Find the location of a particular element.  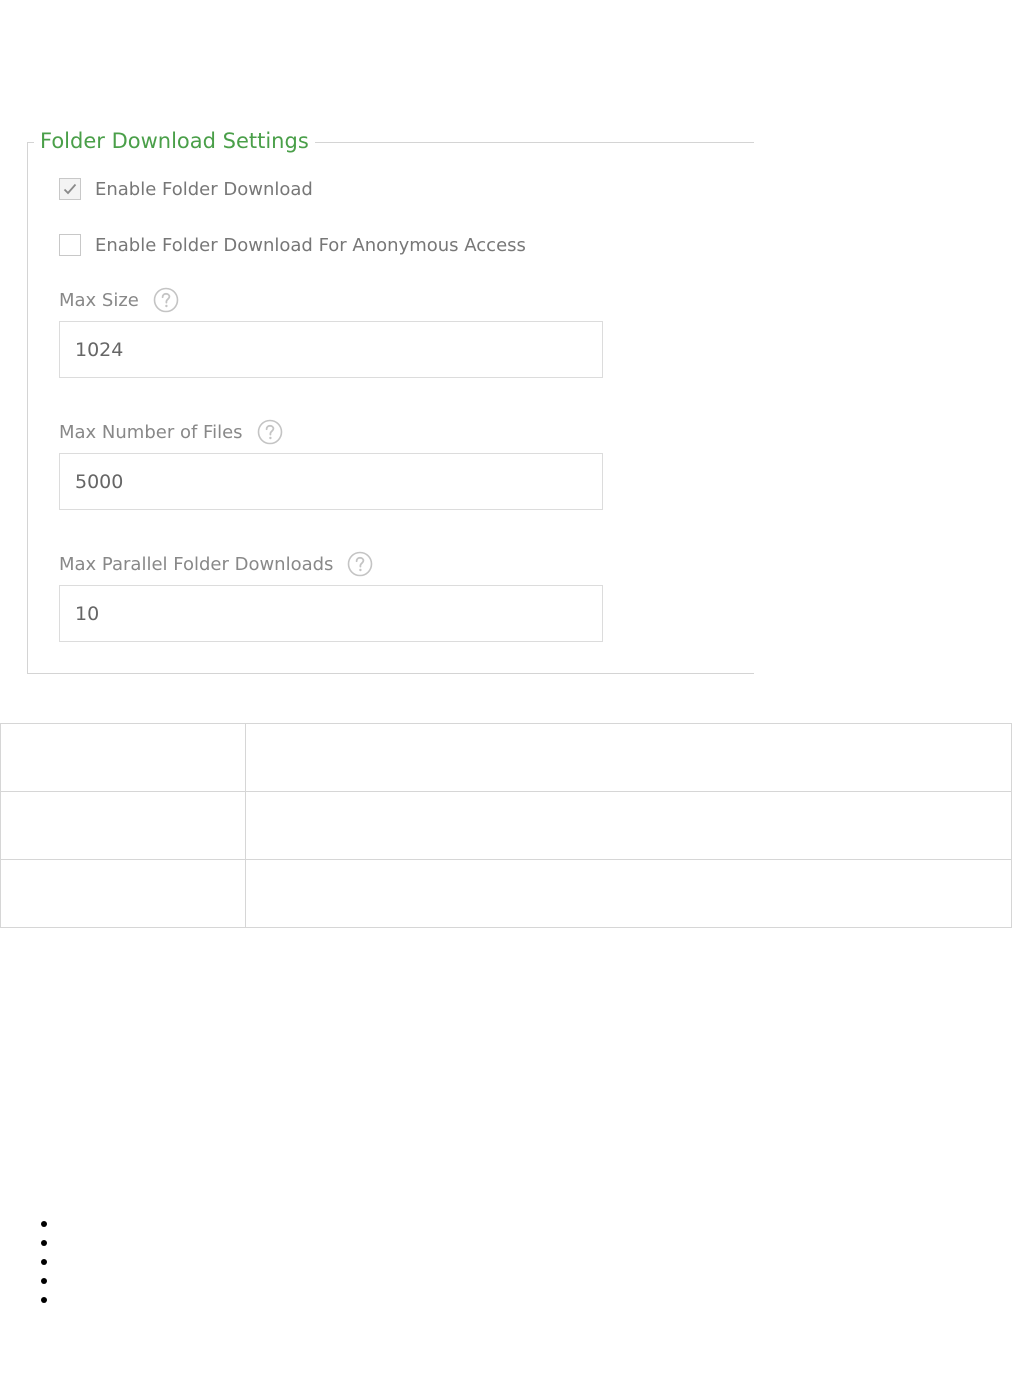

max-size-field-label: Max Size is located at coordinates (119, 300).